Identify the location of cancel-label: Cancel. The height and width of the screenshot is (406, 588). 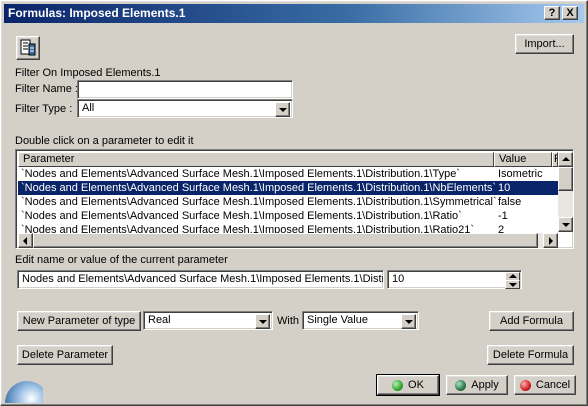
(553, 385).